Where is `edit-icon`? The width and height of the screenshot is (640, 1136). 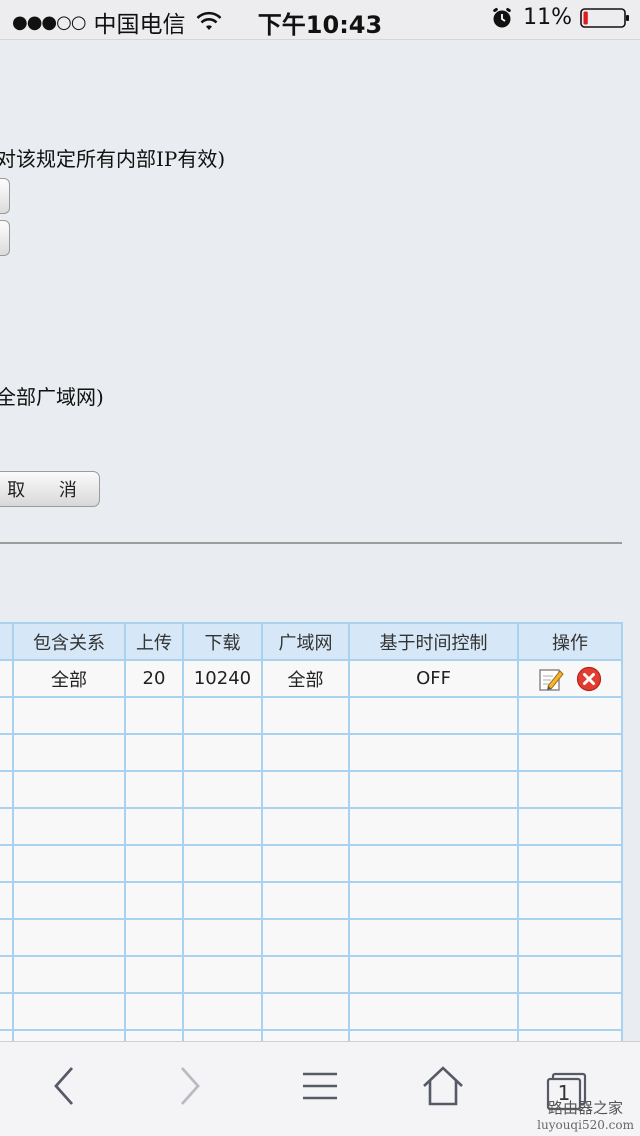
edit-icon is located at coordinates (551, 679).